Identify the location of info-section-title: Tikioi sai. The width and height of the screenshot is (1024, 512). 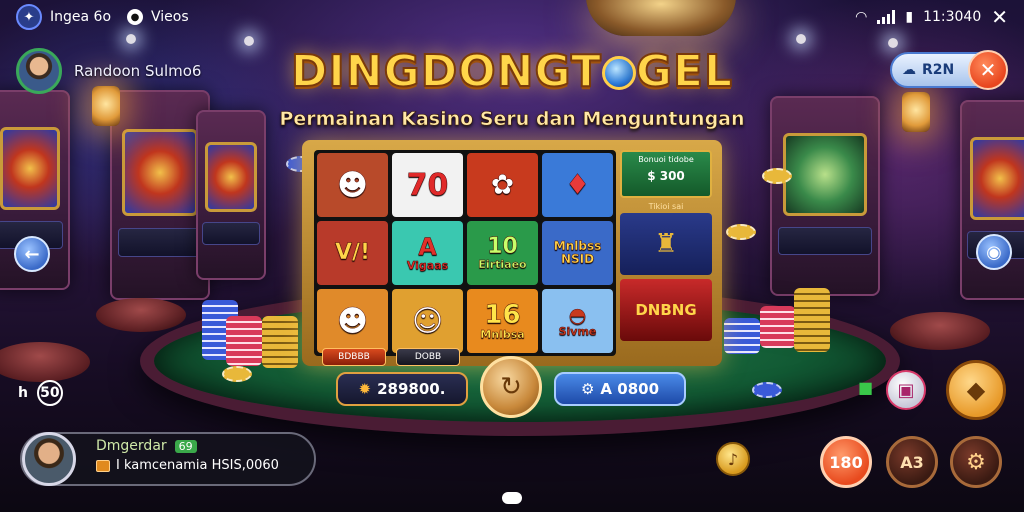
(666, 206).